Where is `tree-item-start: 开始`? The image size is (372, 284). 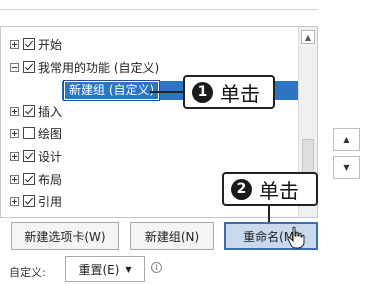
tree-item-start: 开始 is located at coordinates (36, 44).